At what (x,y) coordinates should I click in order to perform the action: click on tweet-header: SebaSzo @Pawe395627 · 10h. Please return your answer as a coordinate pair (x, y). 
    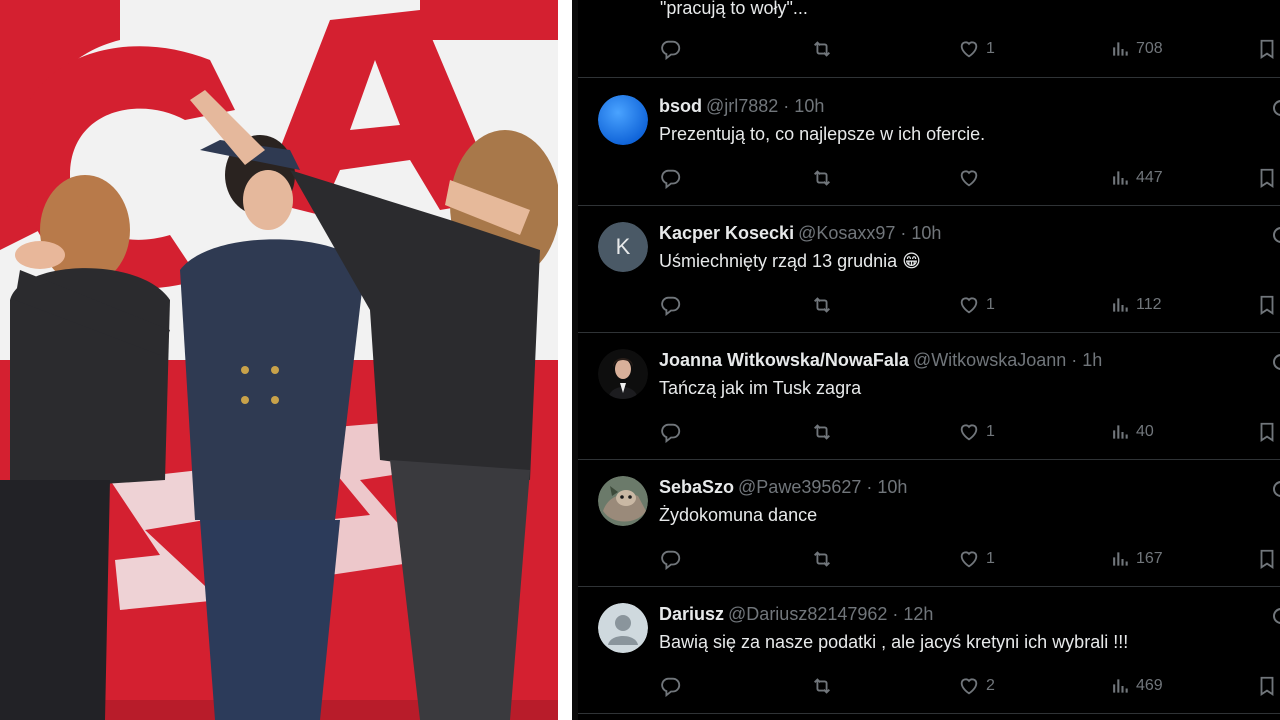
    Looking at the image, I should click on (783, 487).